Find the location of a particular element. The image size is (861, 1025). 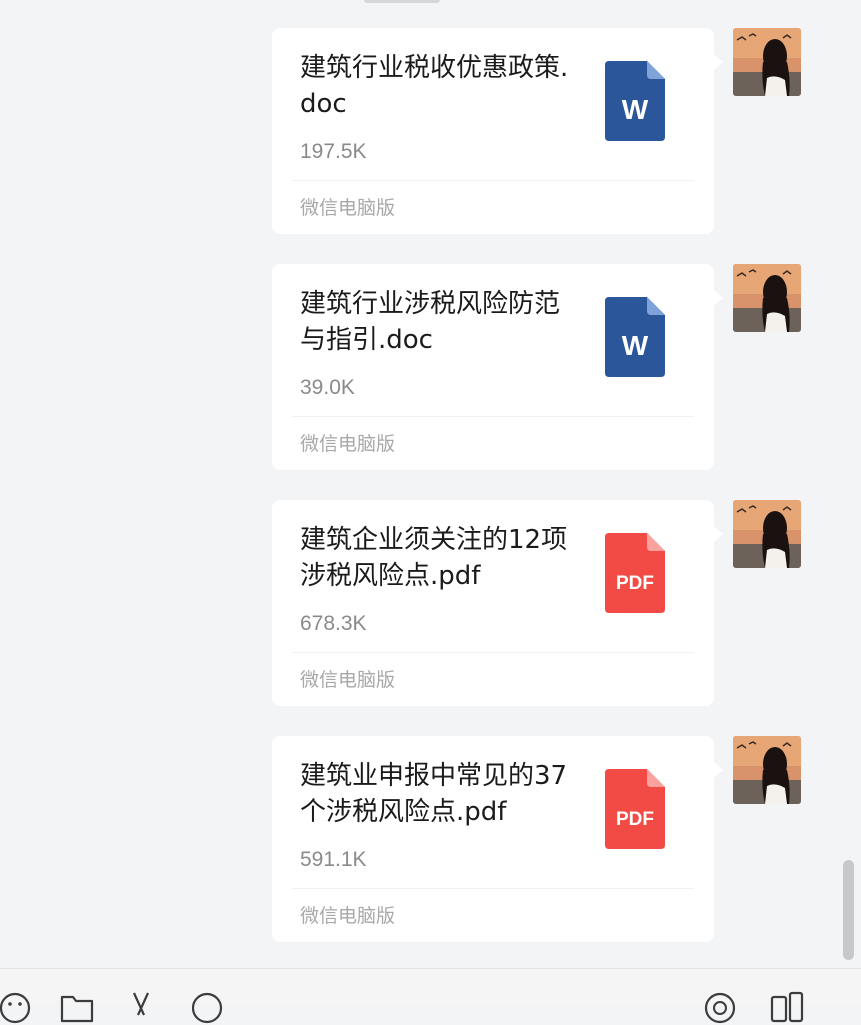

video-call-icon is located at coordinates (787, 1008).